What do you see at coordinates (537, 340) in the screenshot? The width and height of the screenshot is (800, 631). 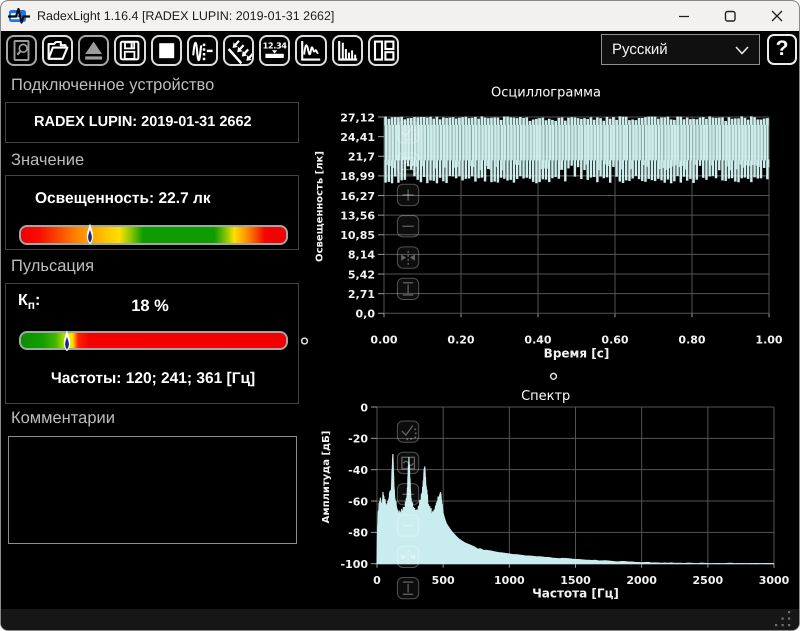 I see `oscillogram-x-tick: 0.40` at bounding box center [537, 340].